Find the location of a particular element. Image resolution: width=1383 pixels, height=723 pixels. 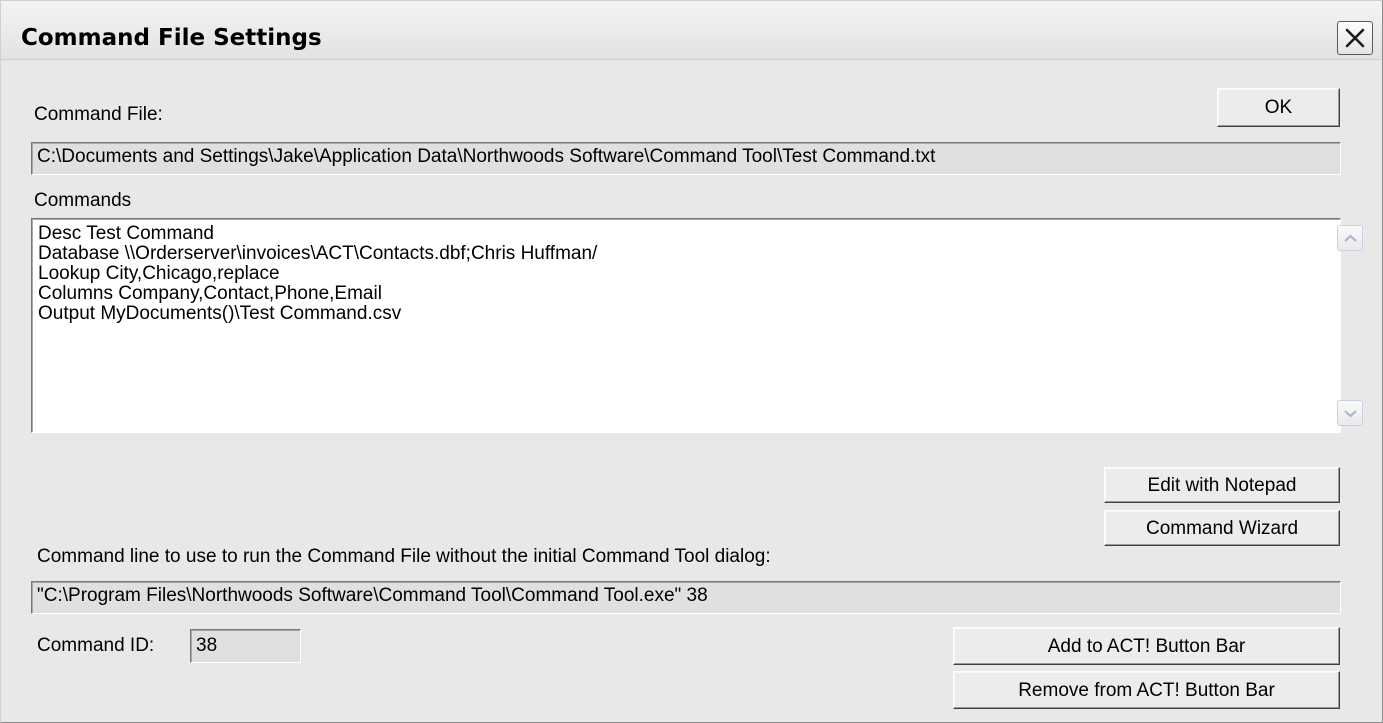

command-id-label: Command ID: is located at coordinates (96, 645).